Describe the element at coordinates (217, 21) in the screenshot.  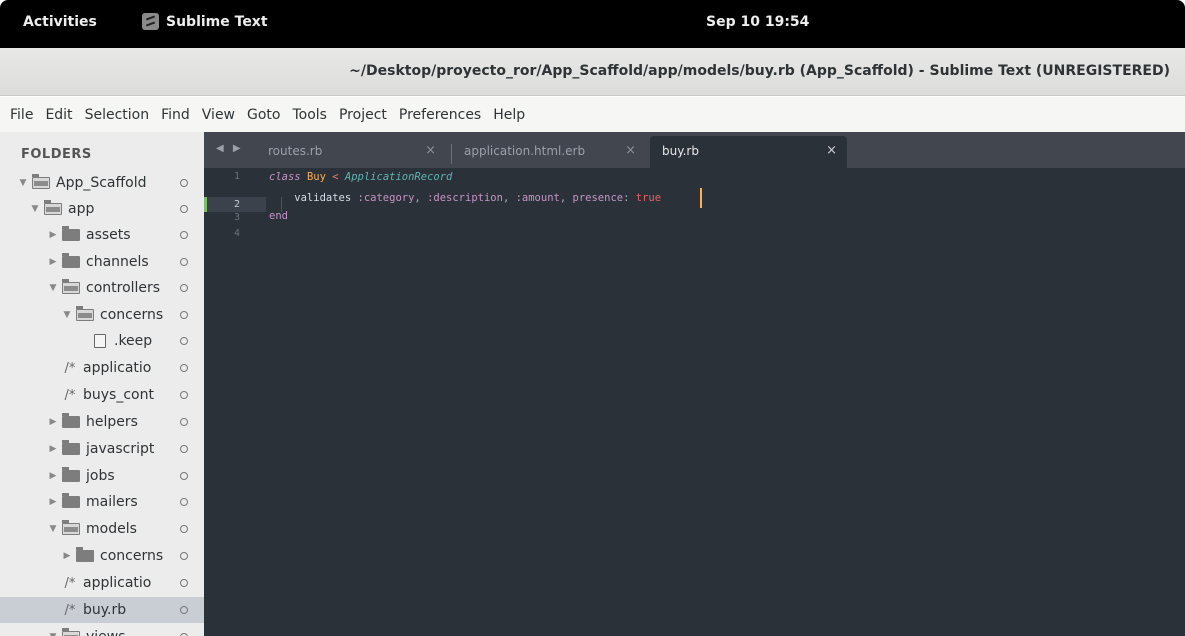
I see `app-name-label: Sublime Text` at that location.